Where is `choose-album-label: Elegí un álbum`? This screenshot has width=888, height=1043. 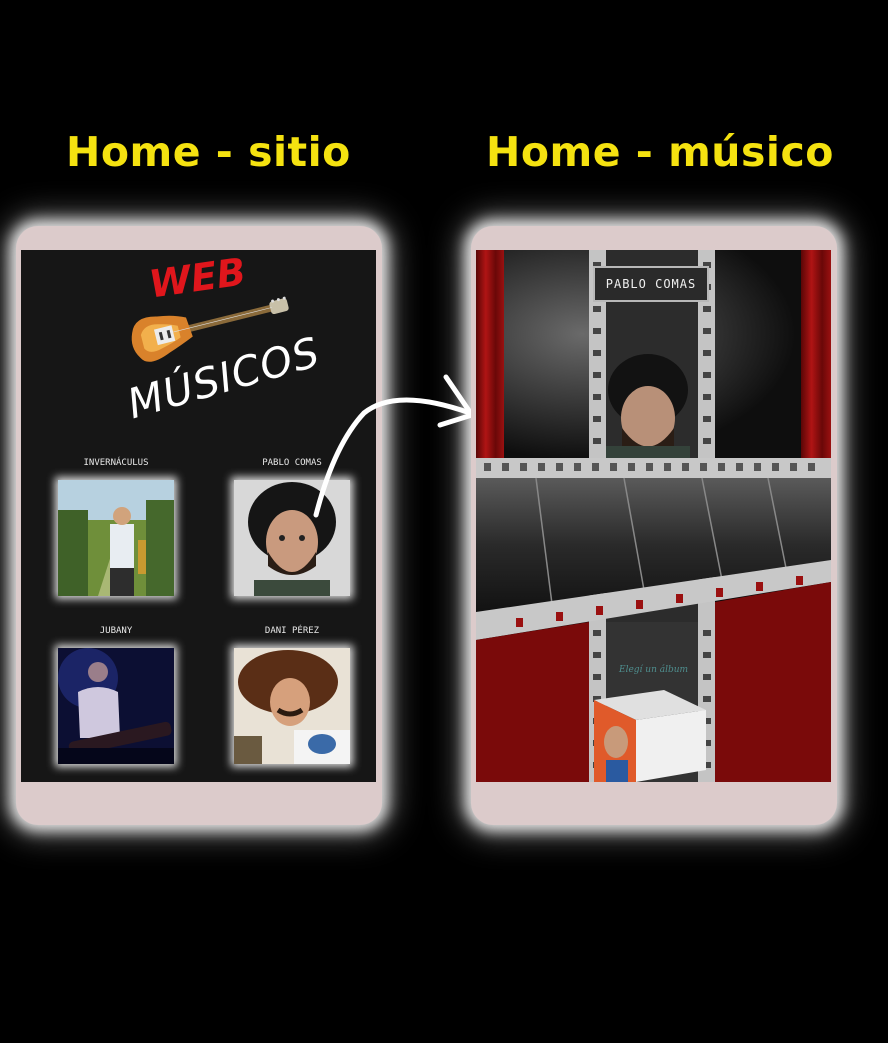 choose-album-label: Elegí un álbum is located at coordinates (653, 670).